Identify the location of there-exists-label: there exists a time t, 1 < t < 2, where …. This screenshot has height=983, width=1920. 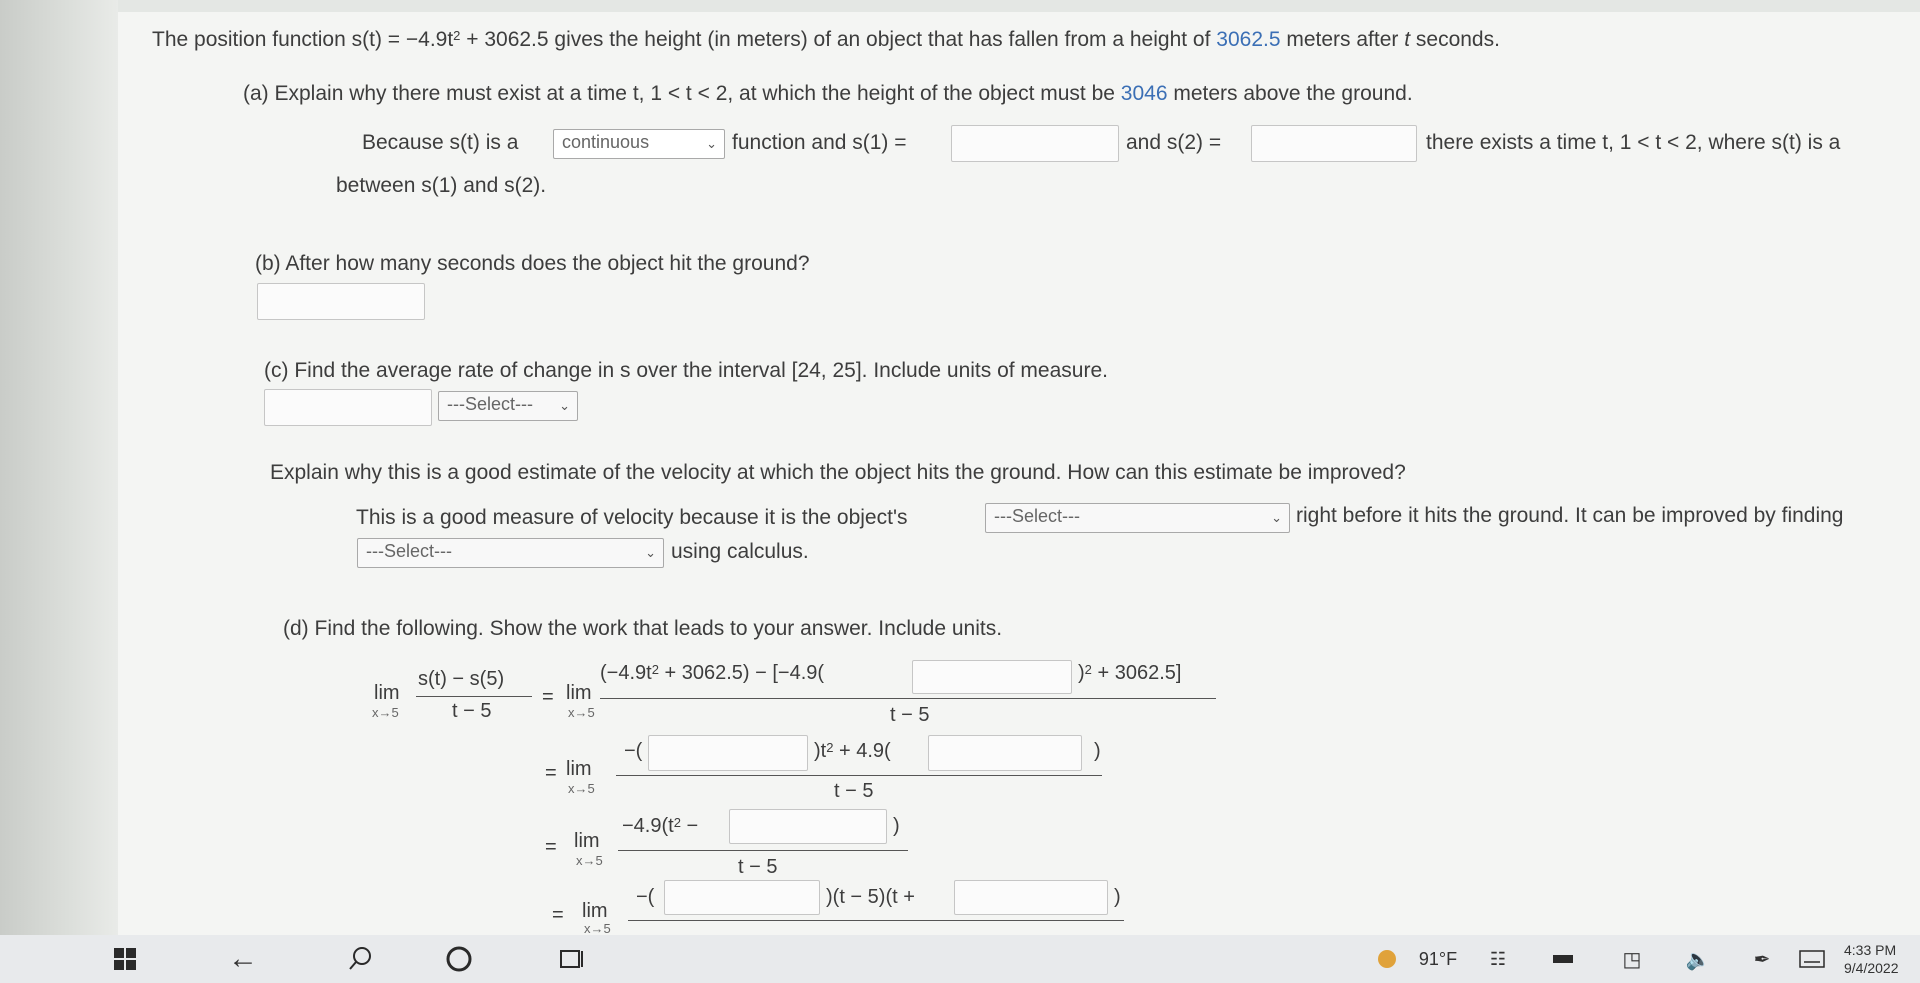
(1633, 142).